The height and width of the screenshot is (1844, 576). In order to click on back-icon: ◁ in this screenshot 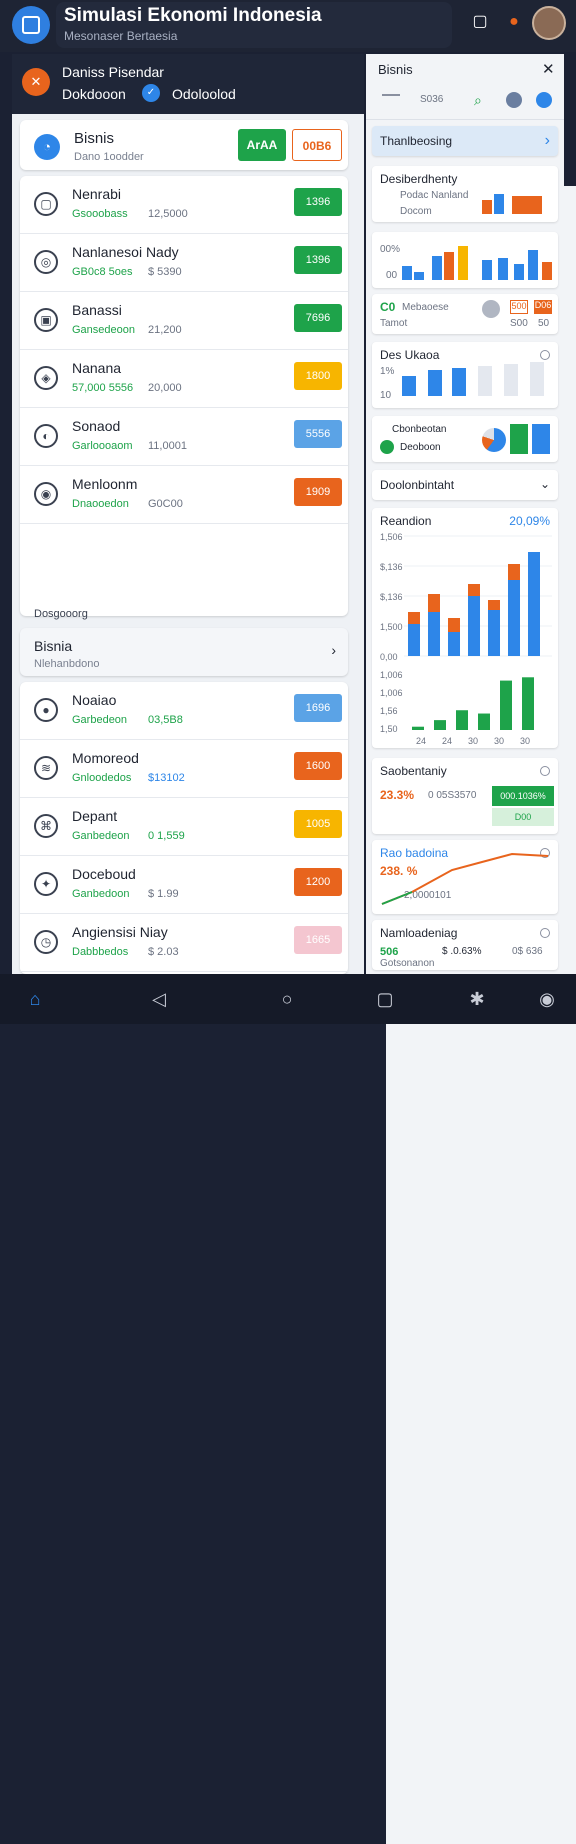, I will do `click(159, 999)`.